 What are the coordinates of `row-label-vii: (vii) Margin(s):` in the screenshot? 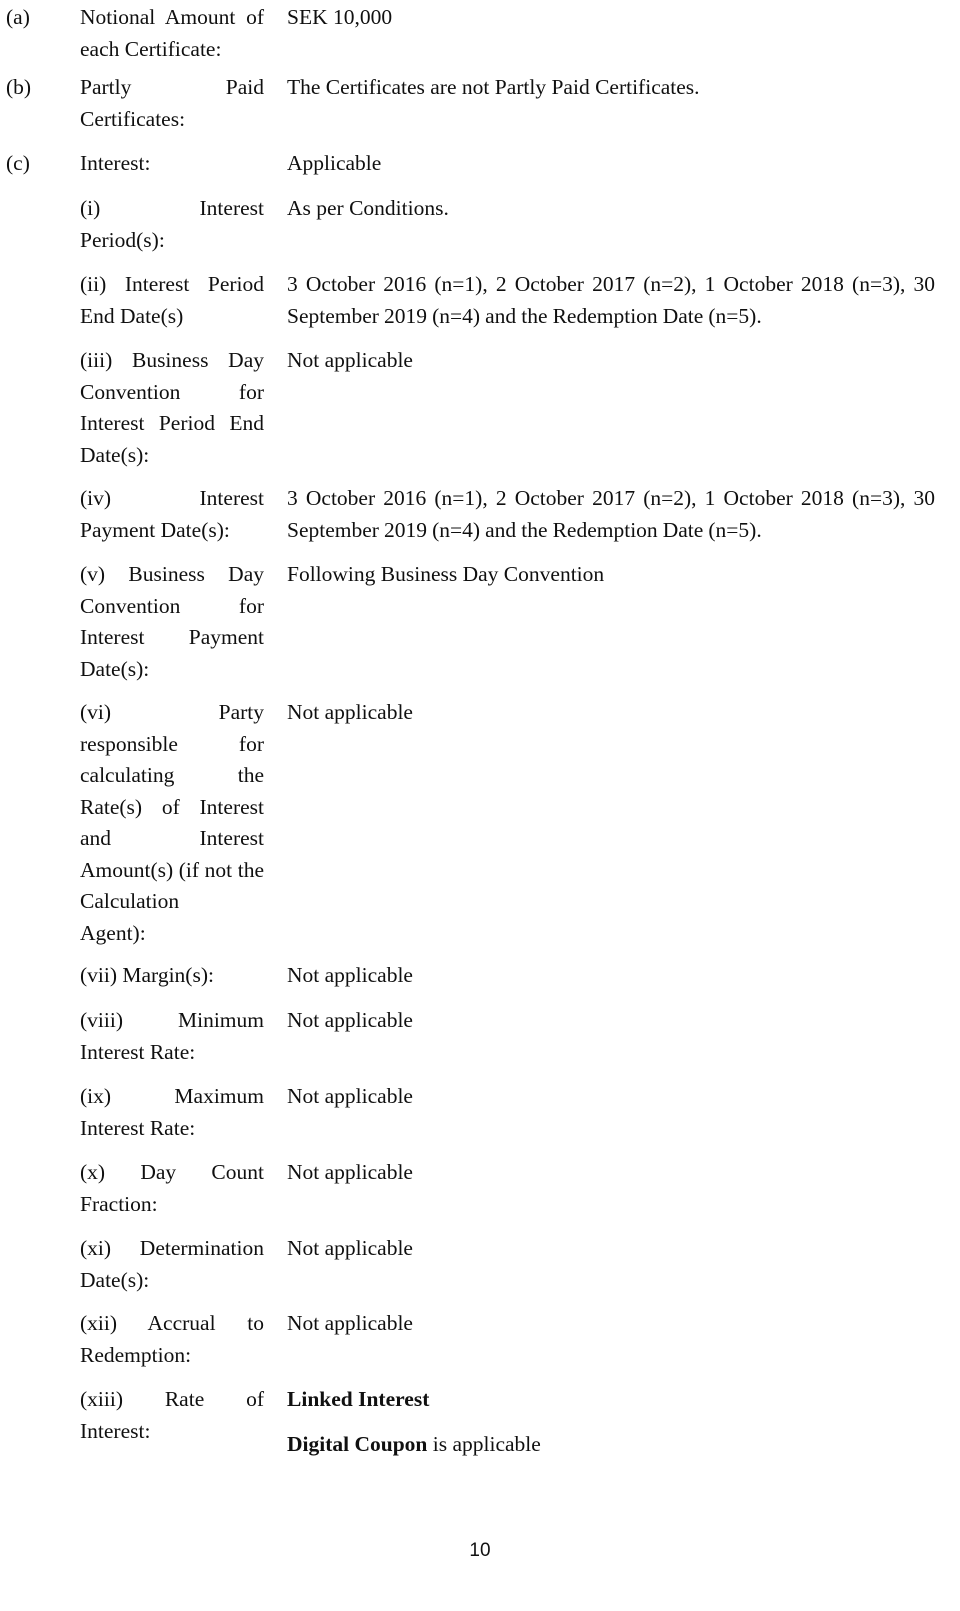 It's located at (172, 976).